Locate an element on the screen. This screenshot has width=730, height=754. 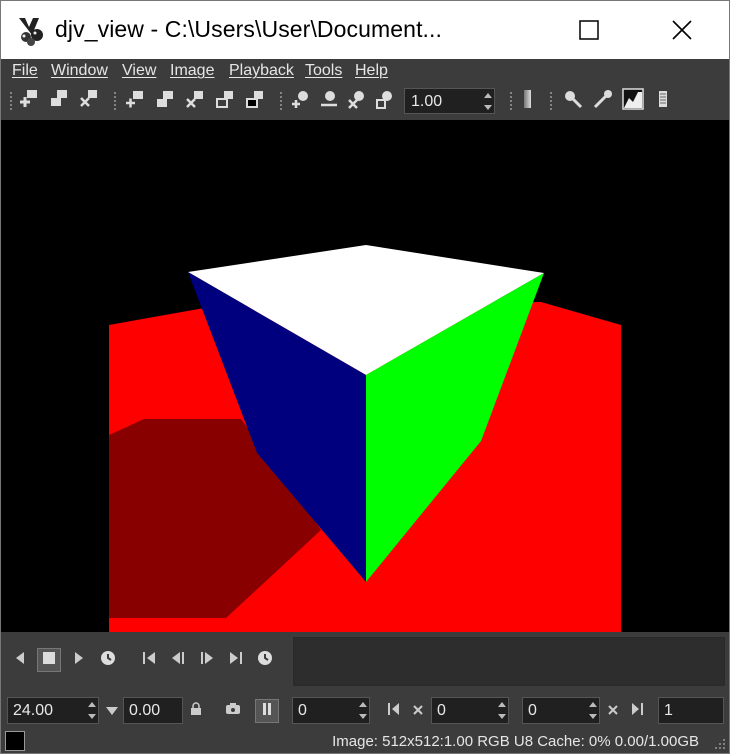
go-end-icon is located at coordinates (236, 660).